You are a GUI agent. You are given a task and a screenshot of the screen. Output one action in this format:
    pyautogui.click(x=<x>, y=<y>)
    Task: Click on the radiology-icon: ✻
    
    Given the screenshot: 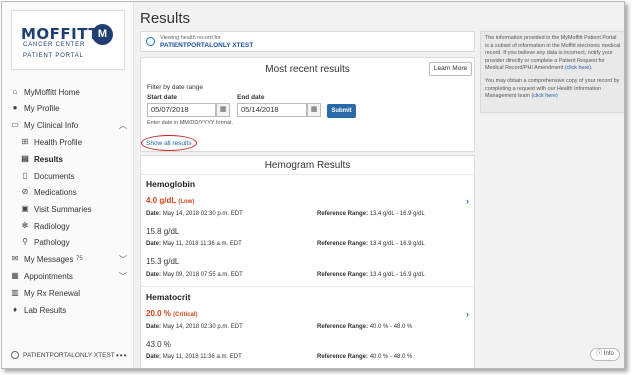 What is the action you would take?
    pyautogui.click(x=25, y=225)
    